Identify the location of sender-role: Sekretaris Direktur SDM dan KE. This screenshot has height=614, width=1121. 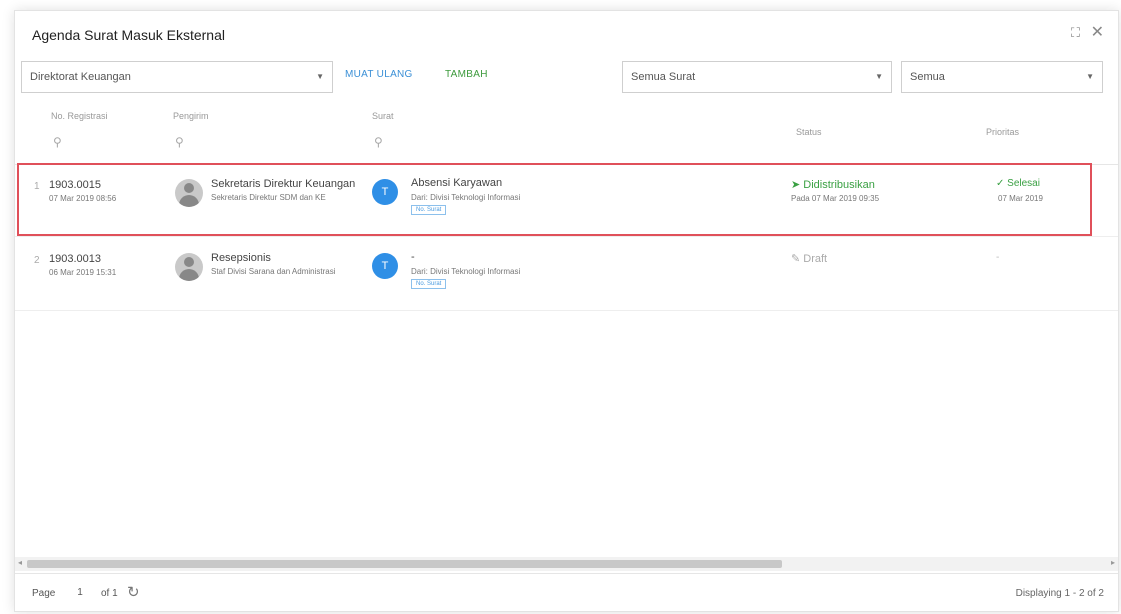
(268, 197).